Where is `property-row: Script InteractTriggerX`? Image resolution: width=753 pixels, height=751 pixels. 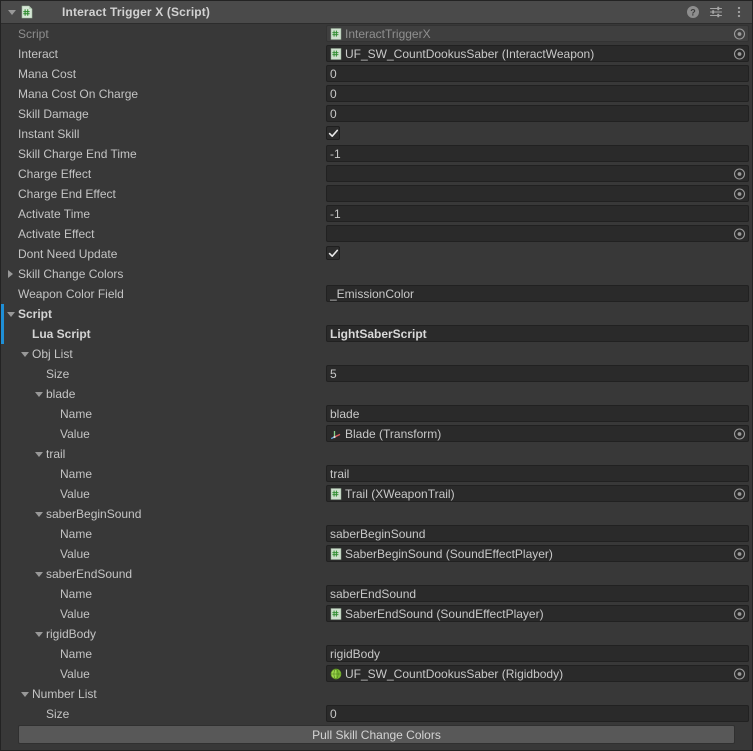 property-row: Script InteractTriggerX is located at coordinates (376, 34).